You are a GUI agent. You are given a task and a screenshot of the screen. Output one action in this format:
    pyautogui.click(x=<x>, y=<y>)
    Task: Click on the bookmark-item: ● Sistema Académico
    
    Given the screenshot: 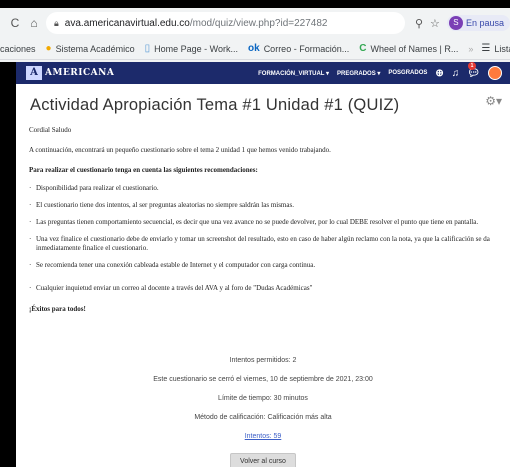 What is the action you would take?
    pyautogui.click(x=90, y=48)
    